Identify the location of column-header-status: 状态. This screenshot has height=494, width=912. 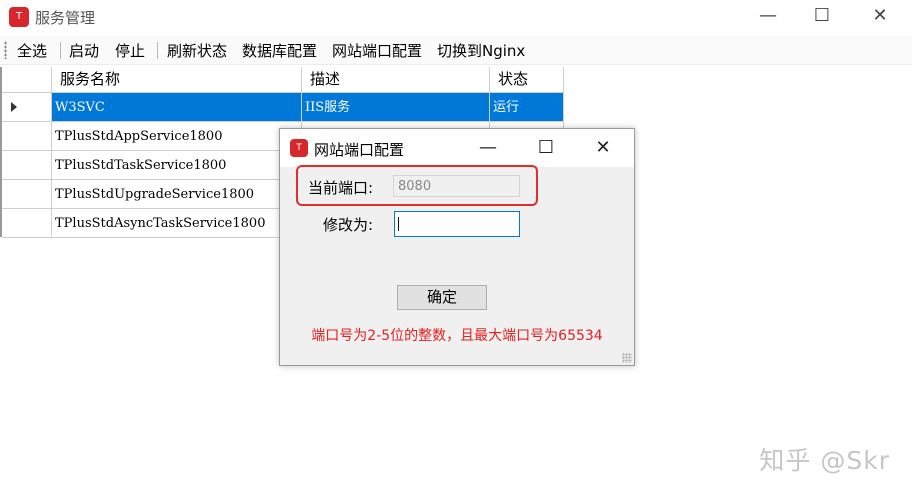
(527, 79).